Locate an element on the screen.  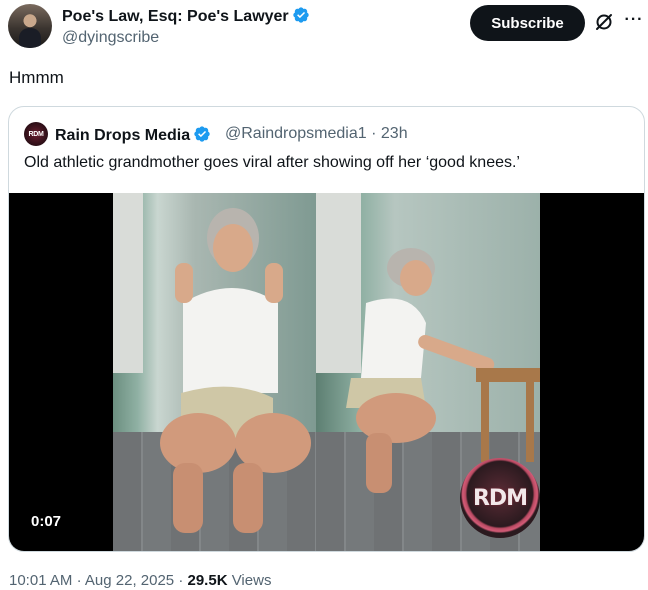
tweet-footer: 10:01 AM · Aug 22, 2025 · 29.5K Views is located at coordinates (140, 580).